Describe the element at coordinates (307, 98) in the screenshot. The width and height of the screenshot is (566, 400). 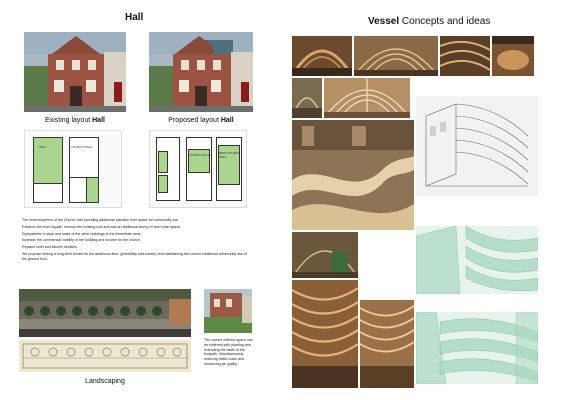
I see `concept-image-glass-arches` at that location.